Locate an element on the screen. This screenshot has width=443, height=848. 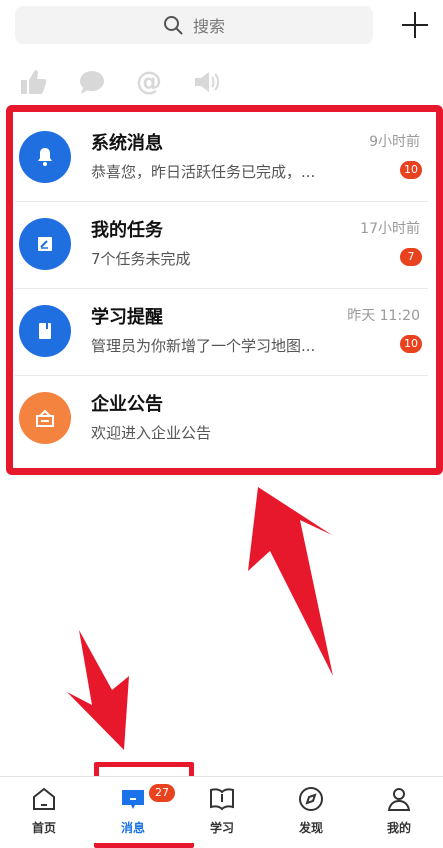
tab-mine: 我的 is located at coordinates (399, 810).